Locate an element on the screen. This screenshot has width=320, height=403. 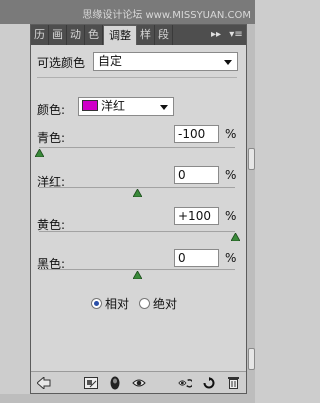
footer-right-group is located at coordinates (209, 383).